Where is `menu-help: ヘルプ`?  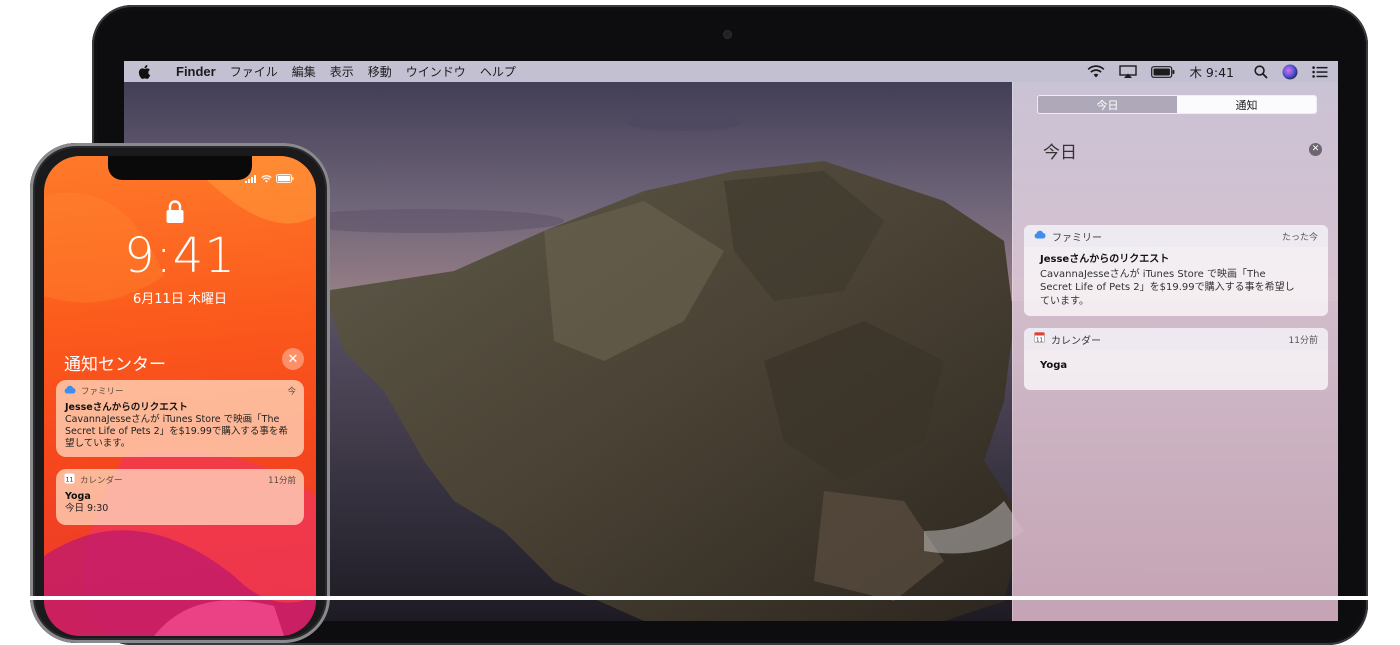
menu-help: ヘルプ is located at coordinates (498, 71).